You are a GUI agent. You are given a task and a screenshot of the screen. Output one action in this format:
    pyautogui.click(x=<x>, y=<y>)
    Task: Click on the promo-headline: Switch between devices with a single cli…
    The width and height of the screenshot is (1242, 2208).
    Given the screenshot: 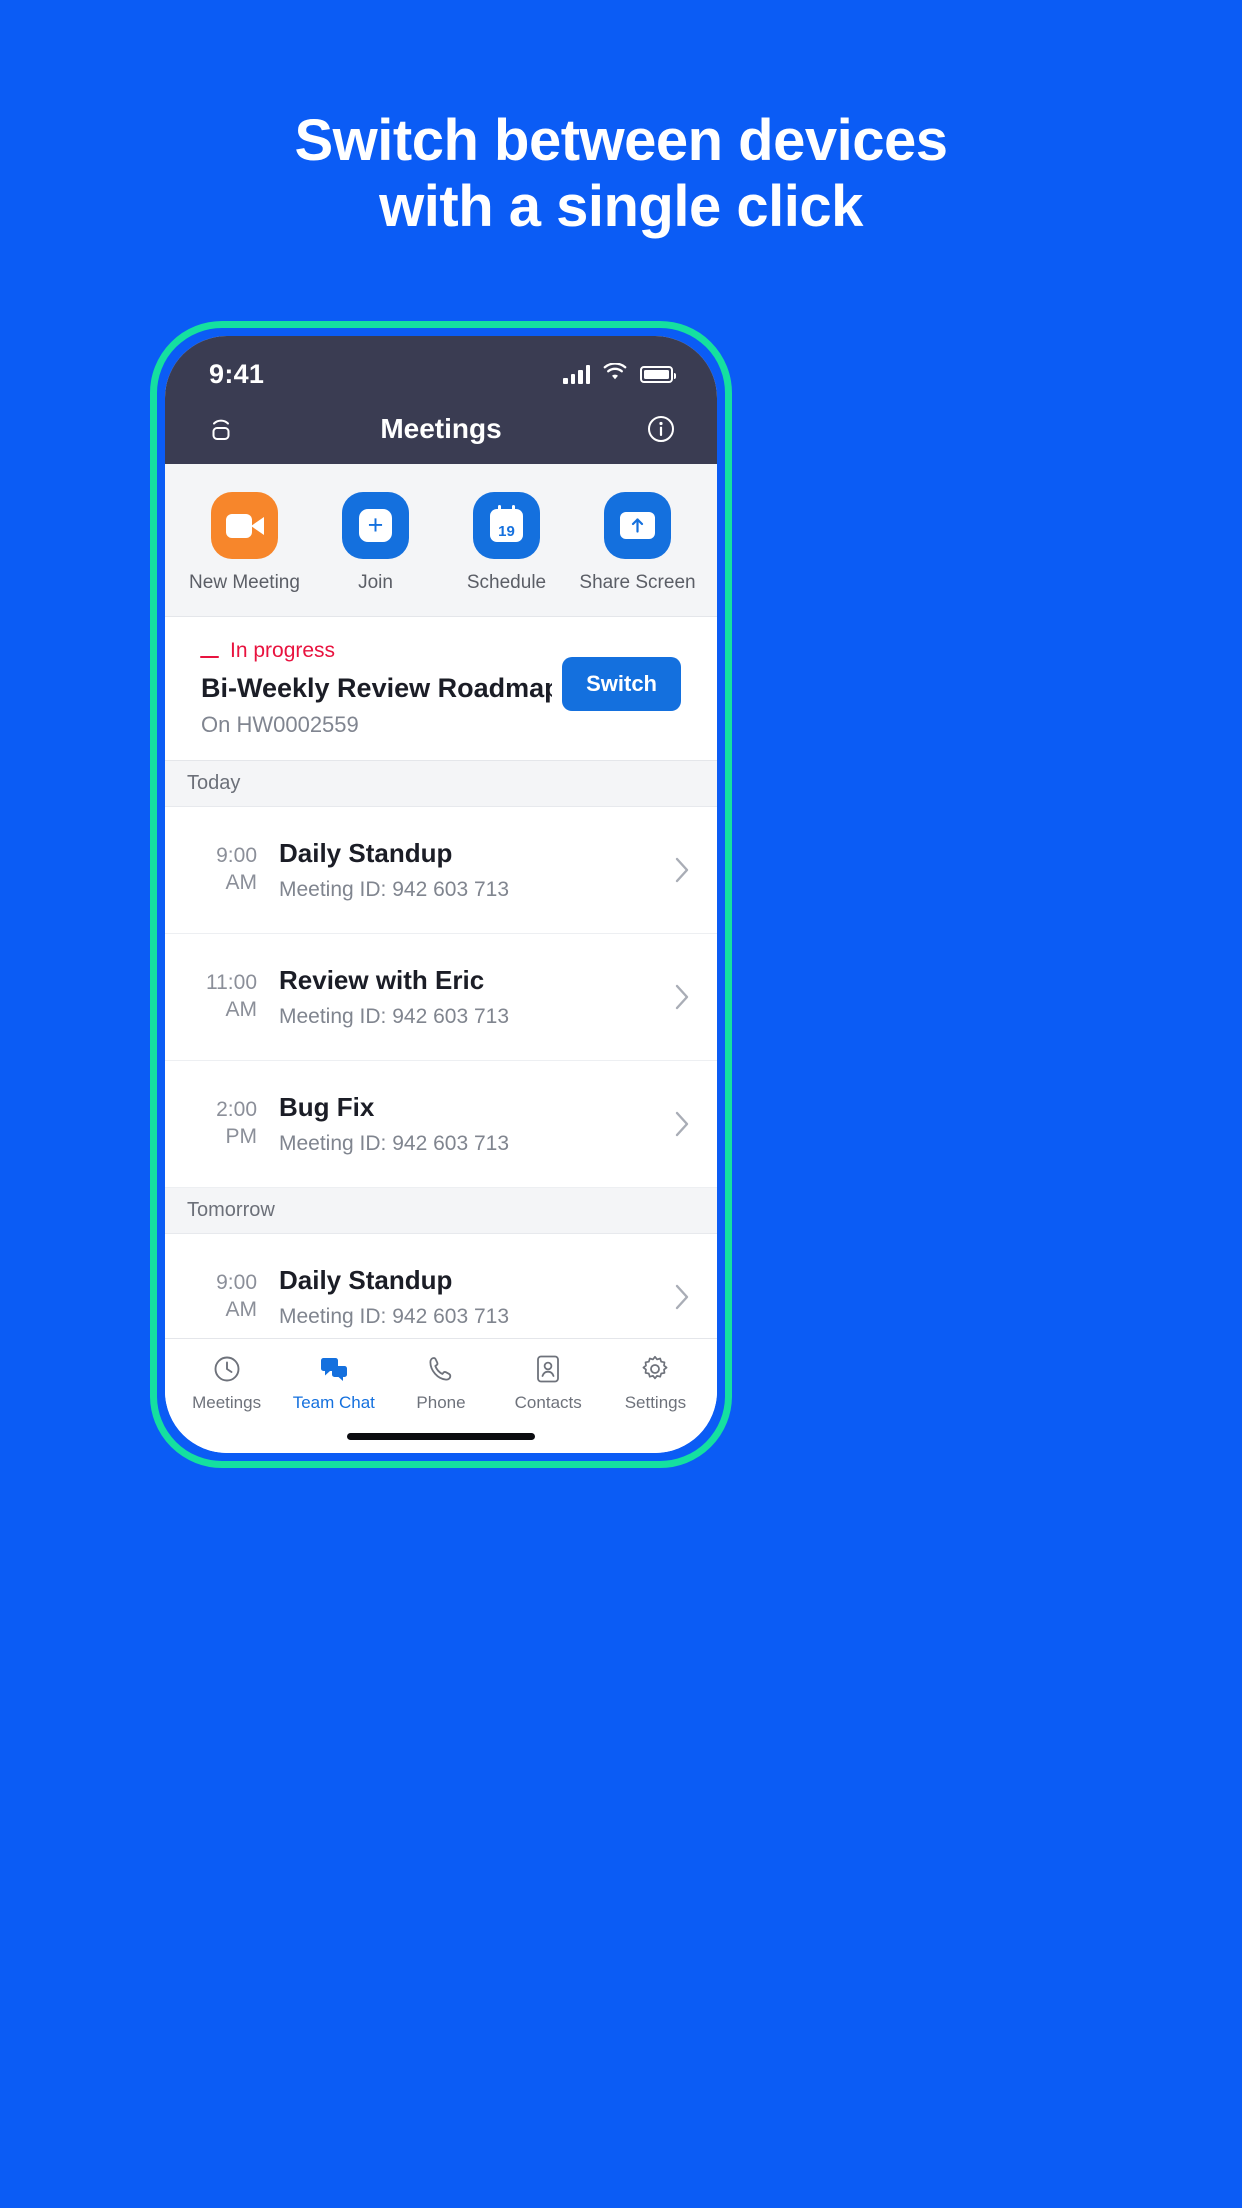 What is the action you would take?
    pyautogui.click(x=621, y=173)
    